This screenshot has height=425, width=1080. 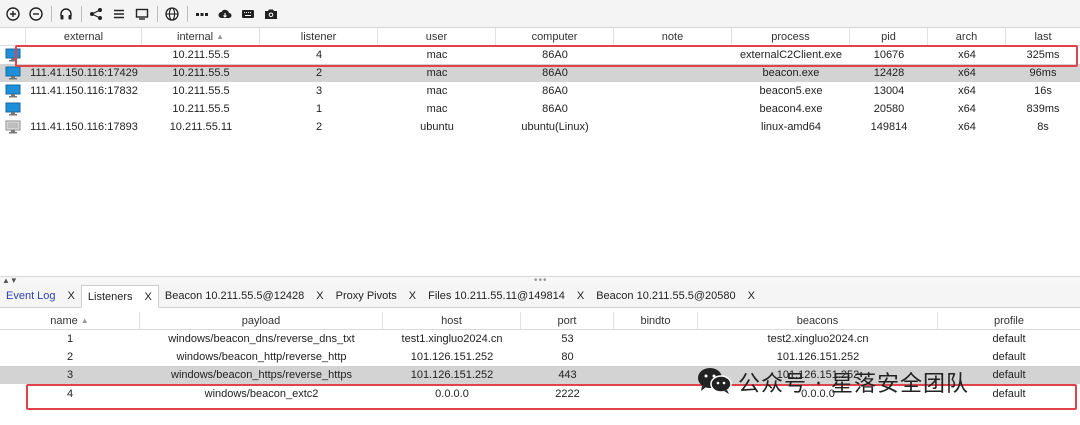 What do you see at coordinates (172, 14) in the screenshot?
I see `globe-icon` at bounding box center [172, 14].